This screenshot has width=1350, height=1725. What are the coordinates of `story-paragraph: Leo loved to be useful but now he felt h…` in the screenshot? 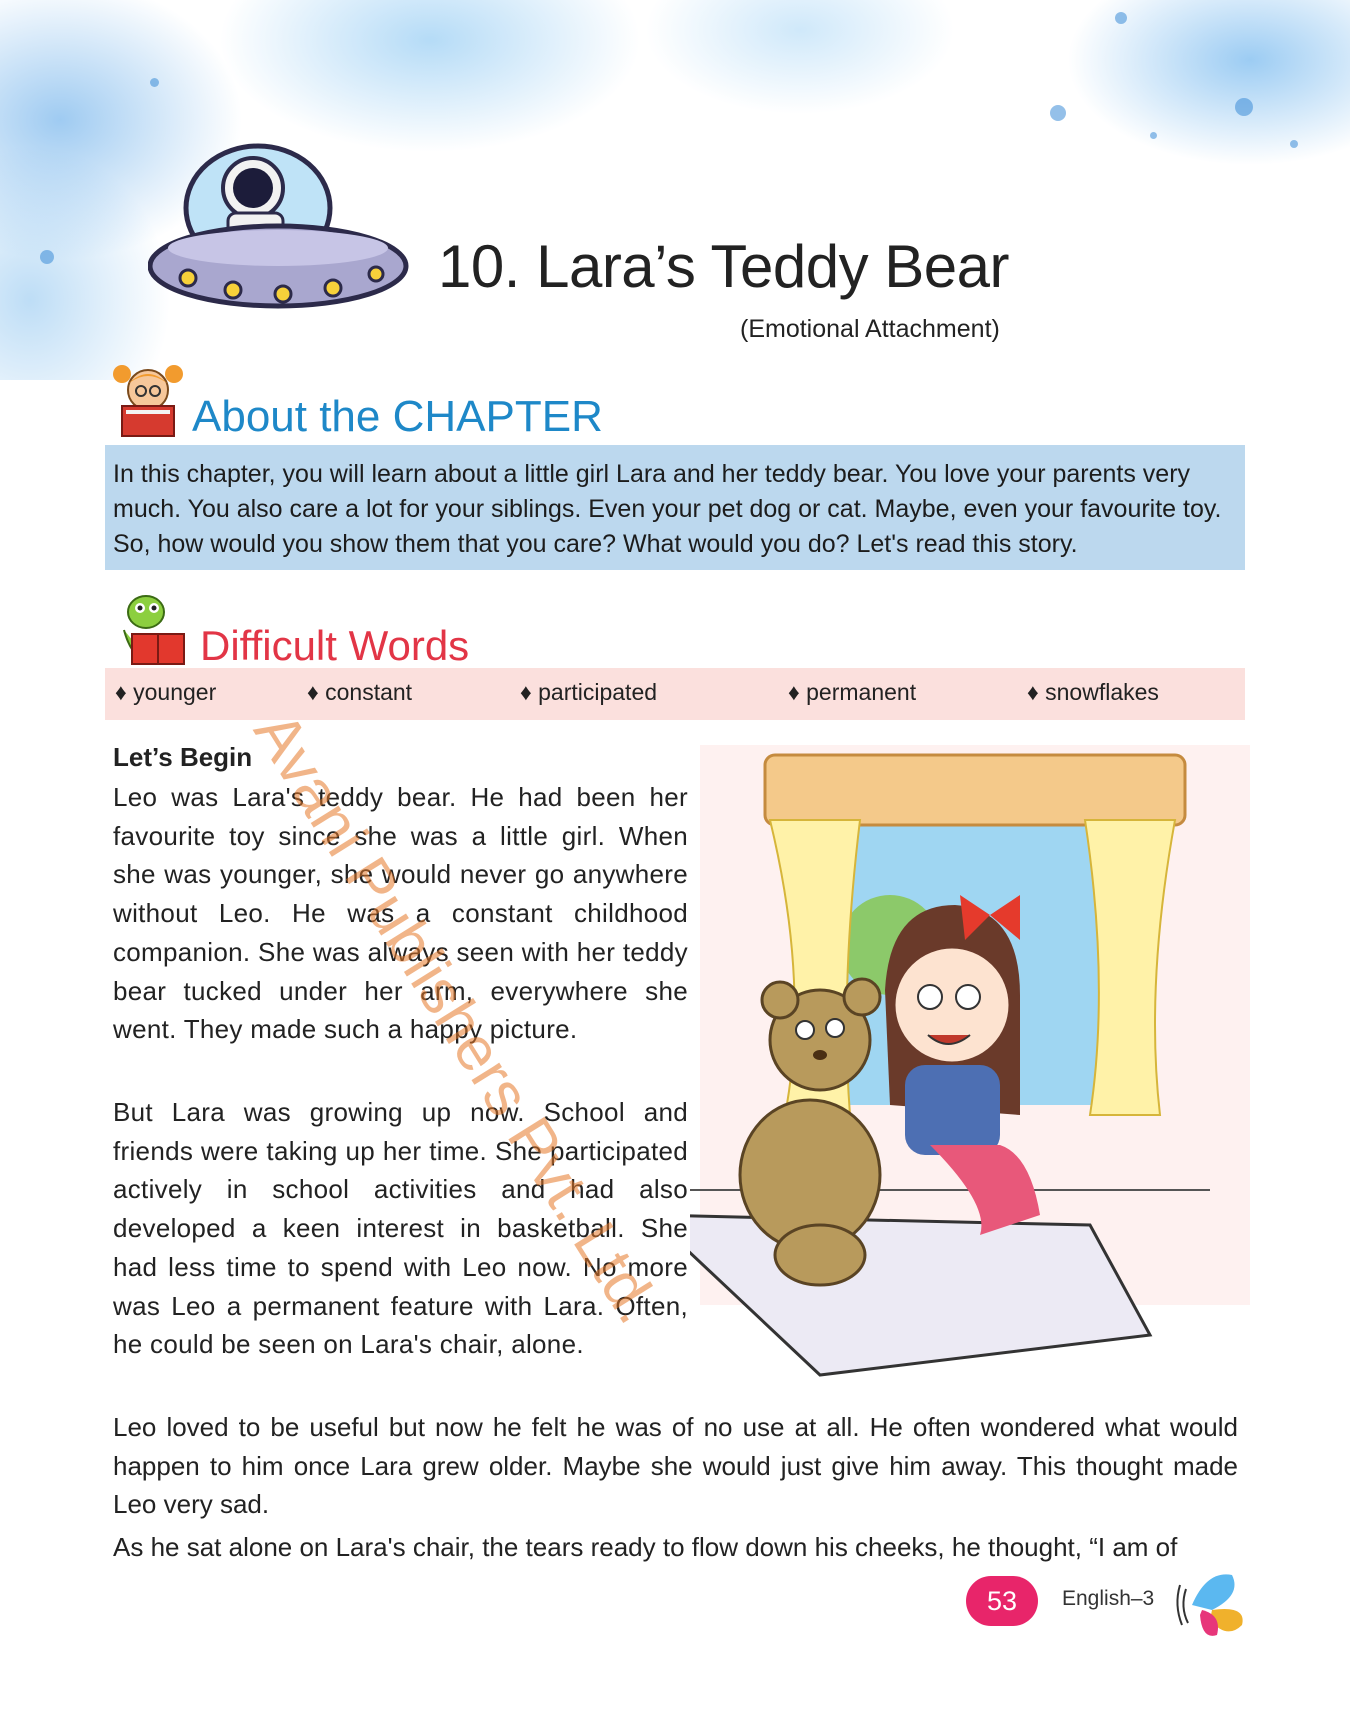 It's located at (675, 1466).